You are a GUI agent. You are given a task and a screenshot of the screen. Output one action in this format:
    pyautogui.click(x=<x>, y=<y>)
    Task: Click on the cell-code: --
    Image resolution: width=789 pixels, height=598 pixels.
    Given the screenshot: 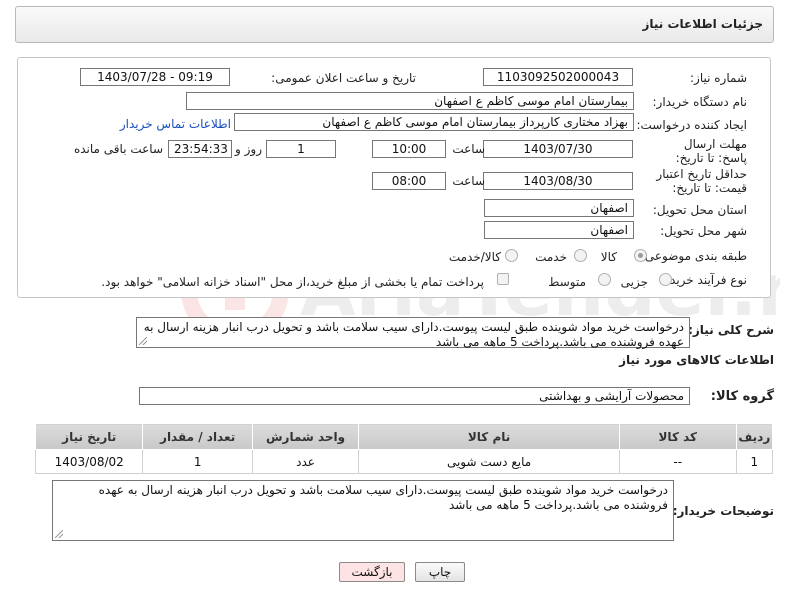 What is the action you would take?
    pyautogui.click(x=677, y=461)
    